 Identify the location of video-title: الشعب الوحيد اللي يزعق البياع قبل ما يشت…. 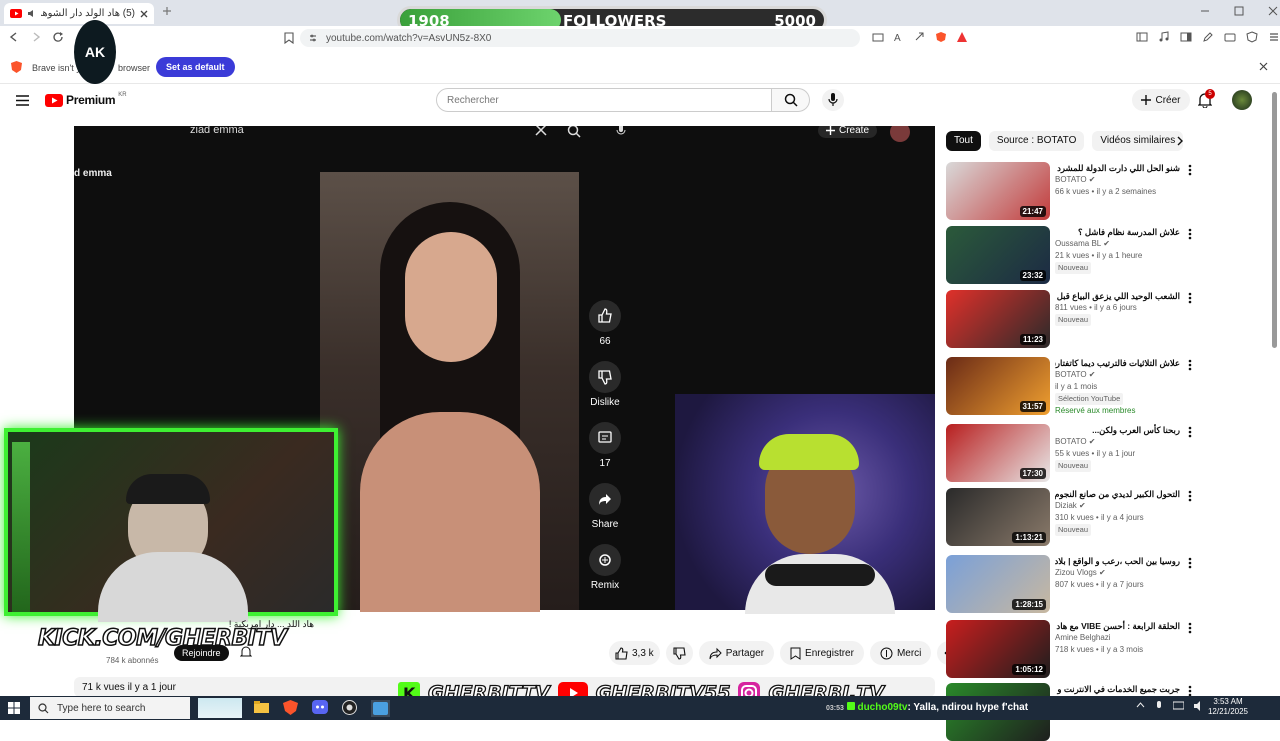
(1117, 296).